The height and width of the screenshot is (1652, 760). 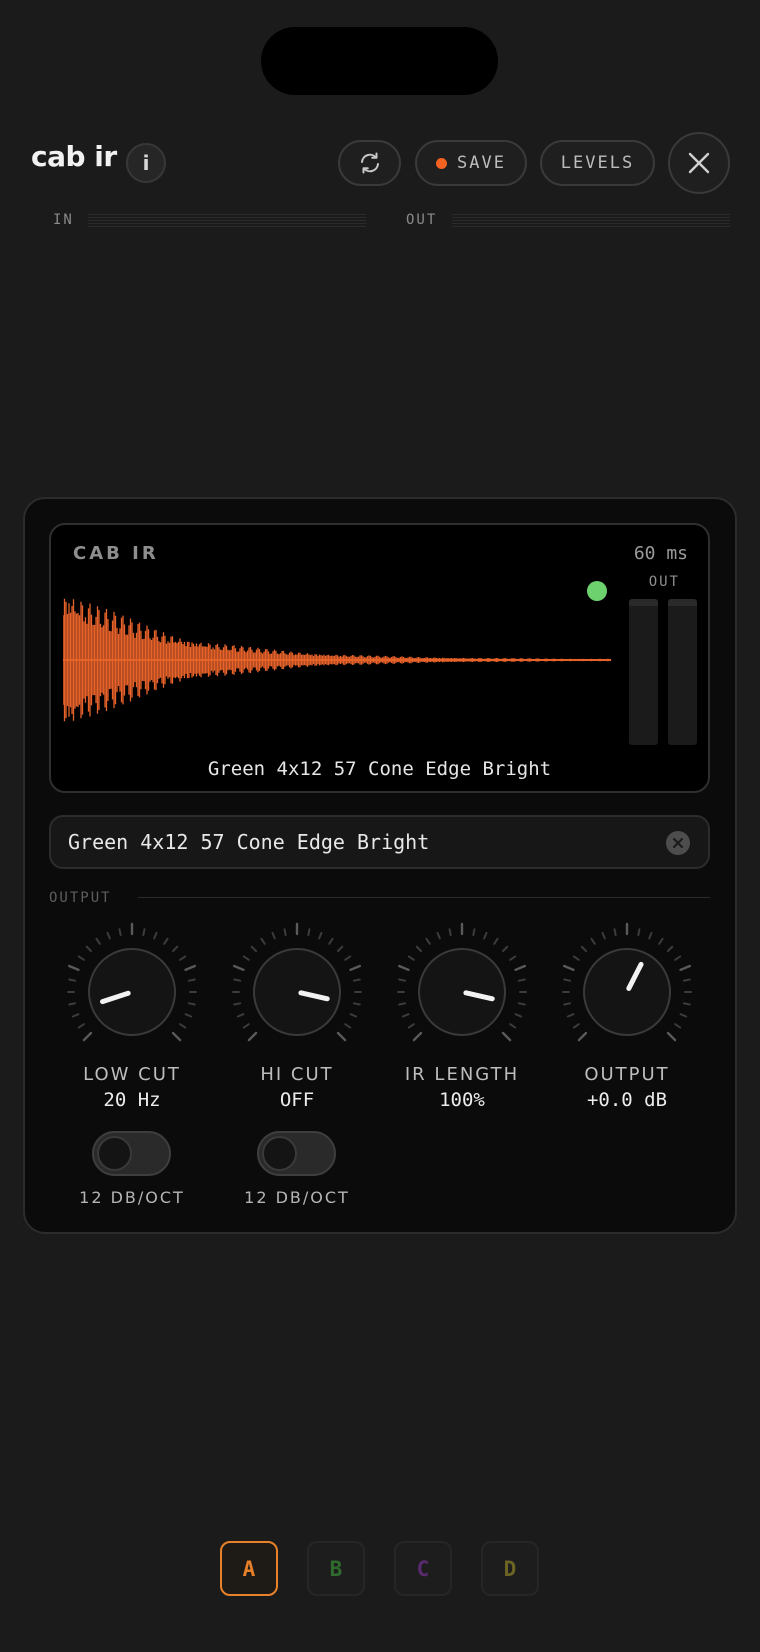 What do you see at coordinates (424, 897) in the screenshot?
I see `section-divider` at bounding box center [424, 897].